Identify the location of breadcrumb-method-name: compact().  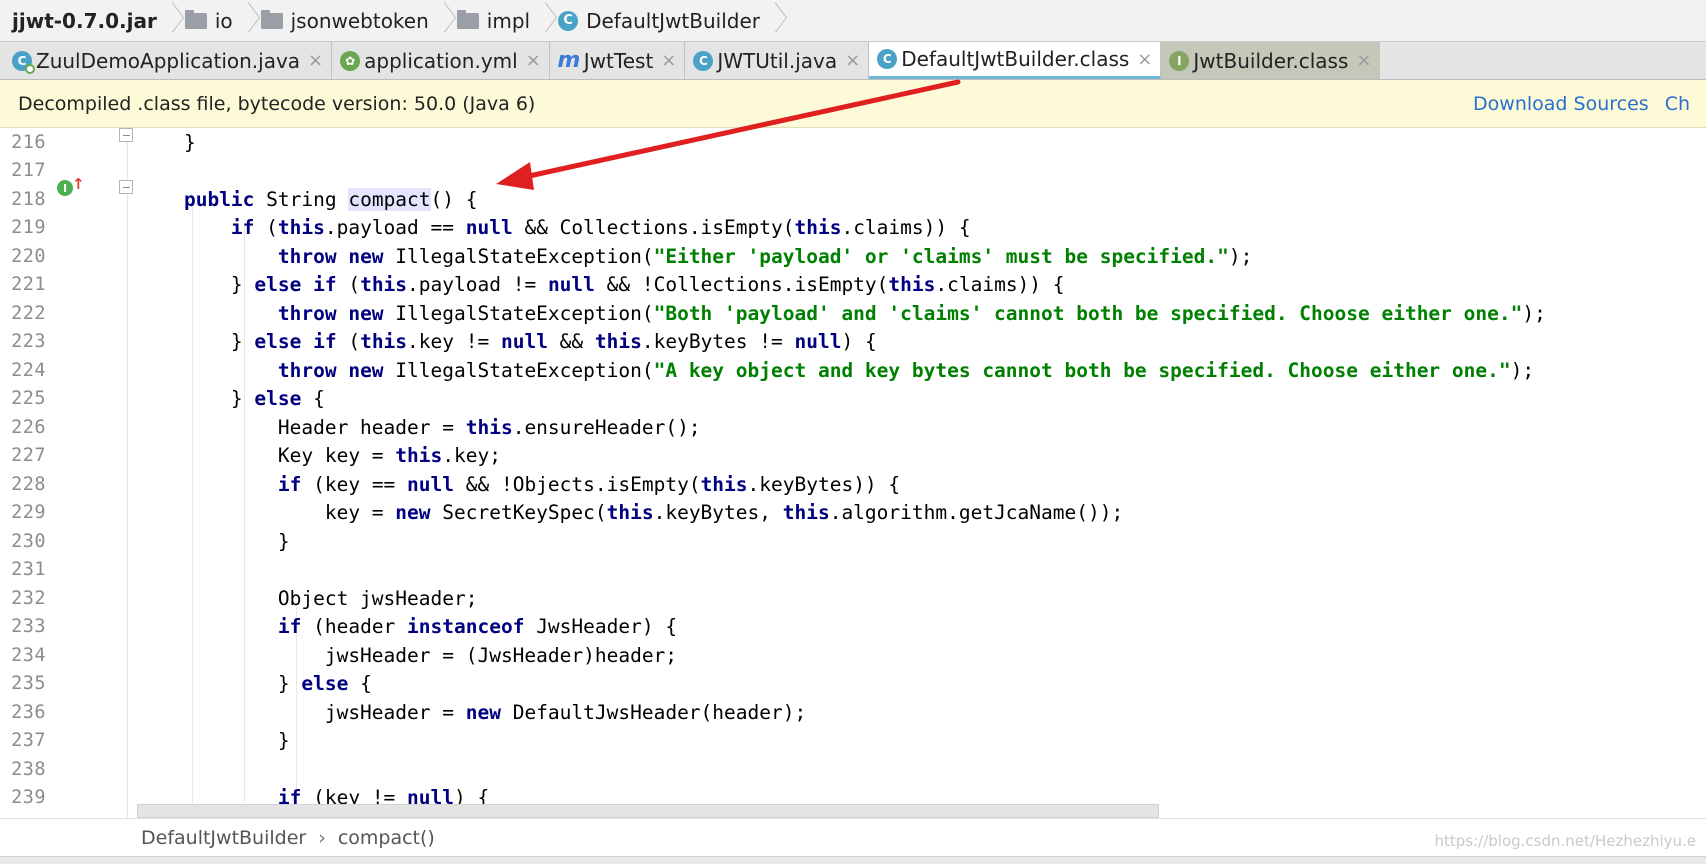
(386, 838).